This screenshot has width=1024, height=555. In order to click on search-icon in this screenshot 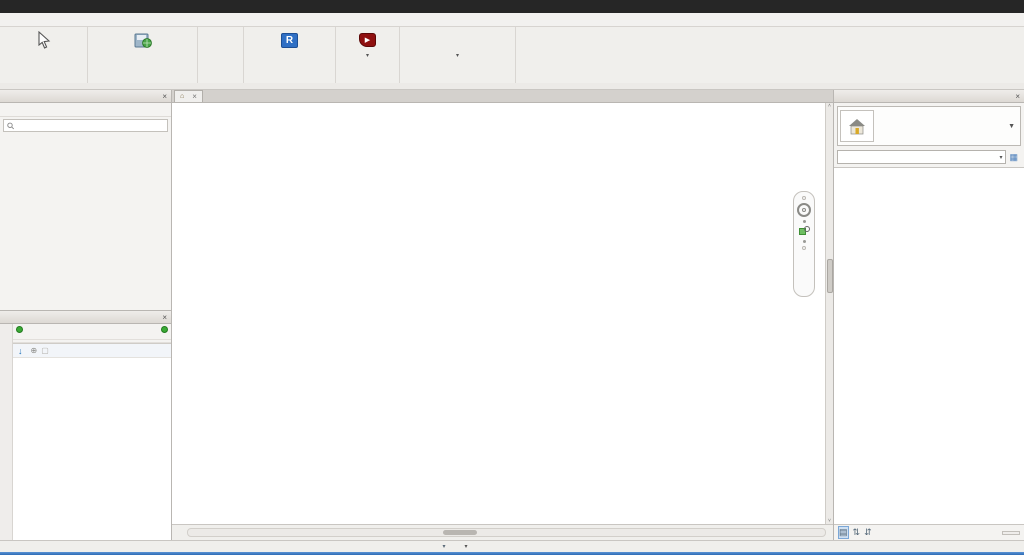, I will do `click(11, 125)`.